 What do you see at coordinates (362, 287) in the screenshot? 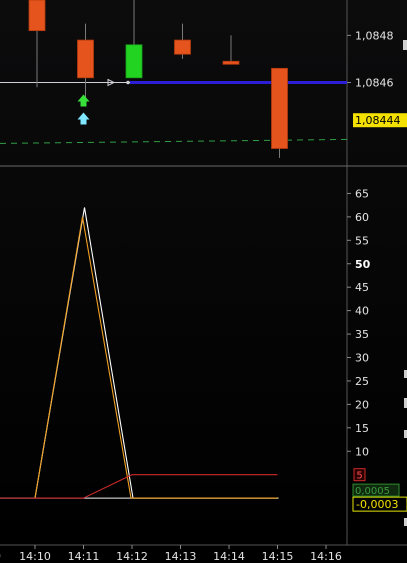
I see `osc-tick-label: 45` at bounding box center [362, 287].